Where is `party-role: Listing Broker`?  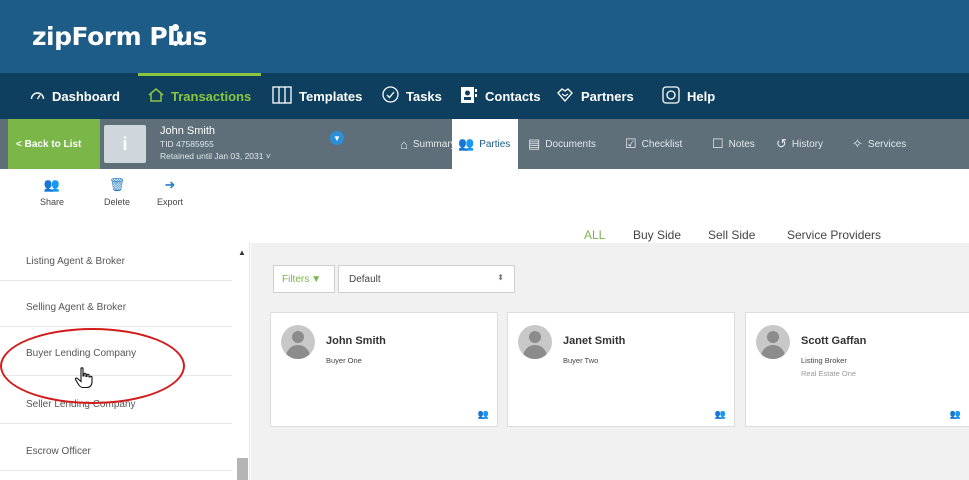
party-role: Listing Broker is located at coordinates (824, 360).